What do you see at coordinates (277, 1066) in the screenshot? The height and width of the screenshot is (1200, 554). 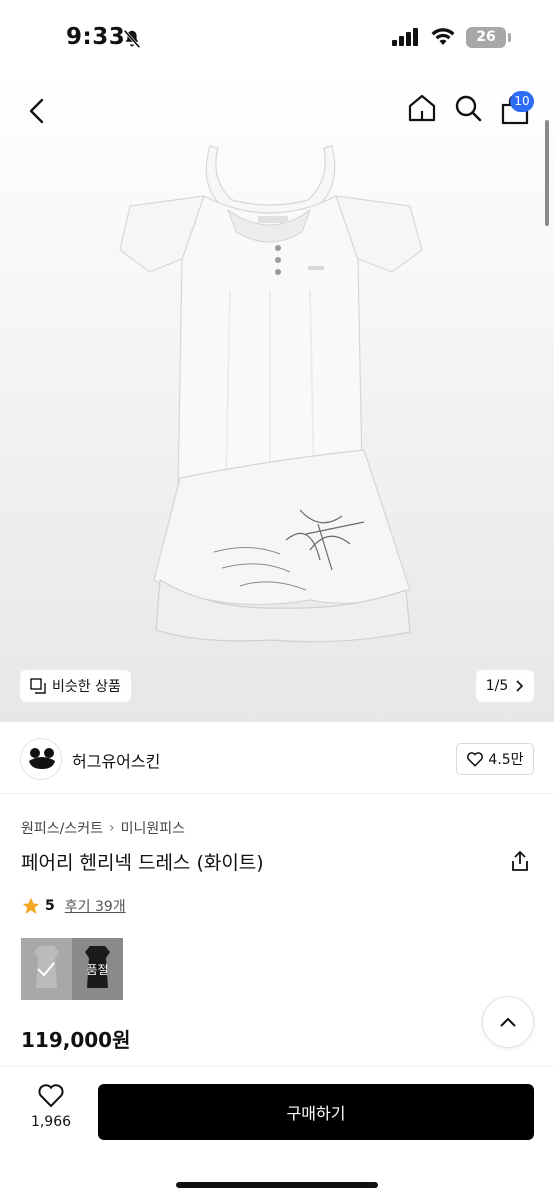 I see `bottom-divider` at bounding box center [277, 1066].